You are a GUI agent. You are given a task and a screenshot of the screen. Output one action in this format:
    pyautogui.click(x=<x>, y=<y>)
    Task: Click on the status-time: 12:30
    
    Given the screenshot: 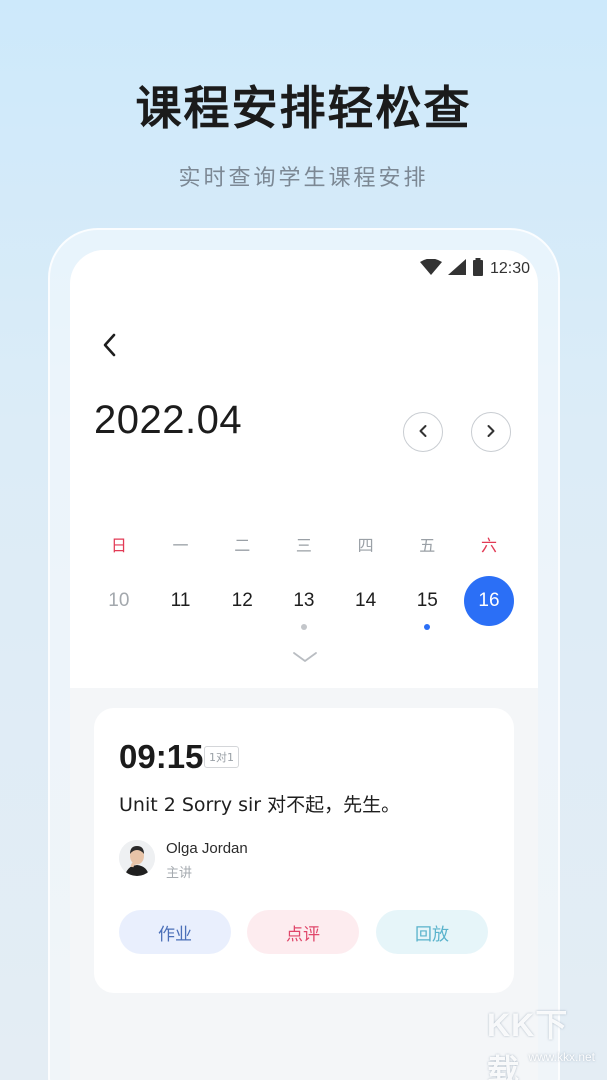 What is the action you would take?
    pyautogui.click(x=509, y=268)
    